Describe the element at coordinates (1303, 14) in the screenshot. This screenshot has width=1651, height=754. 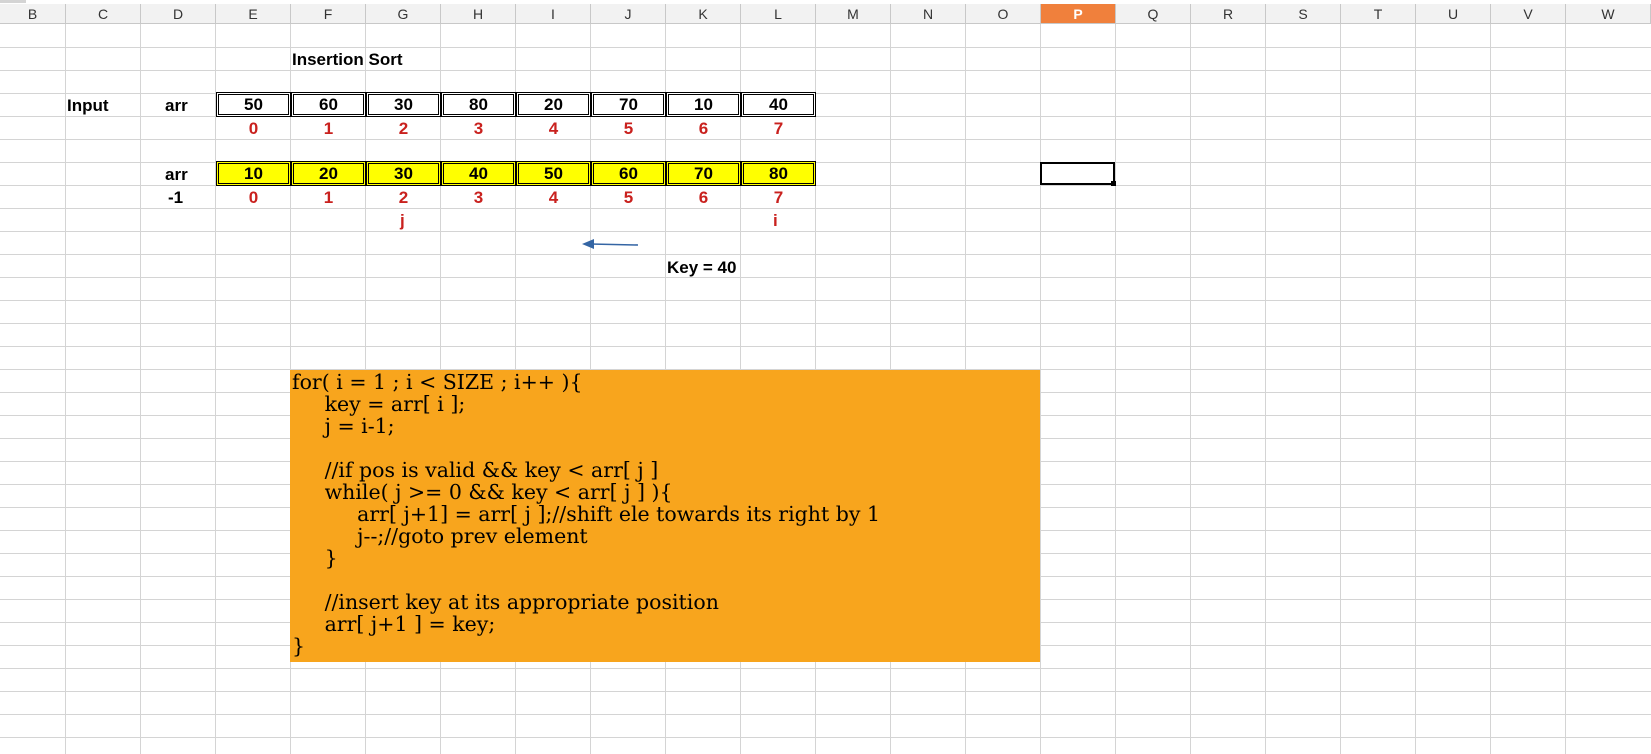
I see `column-header-S: S` at that location.